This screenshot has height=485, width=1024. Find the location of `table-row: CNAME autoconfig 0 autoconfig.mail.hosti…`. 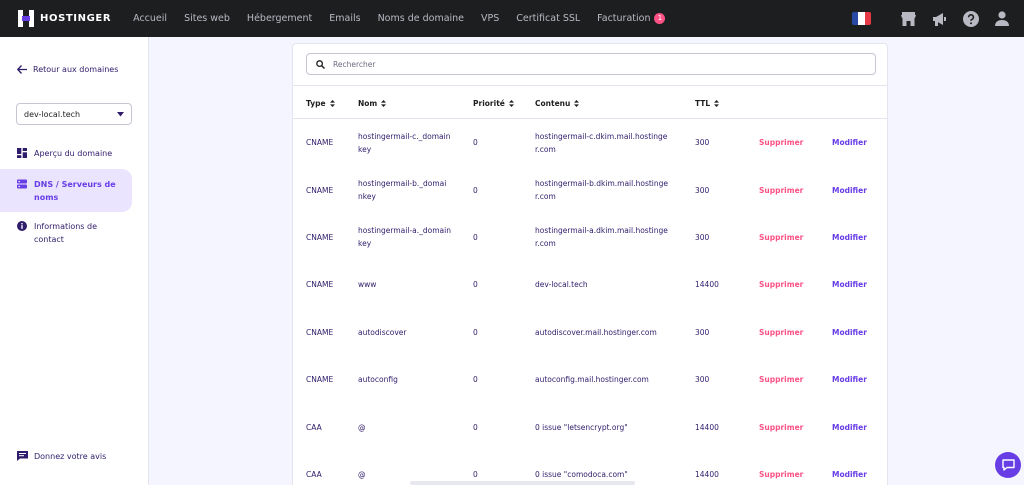

table-row: CNAME autoconfig 0 autoconfig.mail.hosti… is located at coordinates (590, 379).